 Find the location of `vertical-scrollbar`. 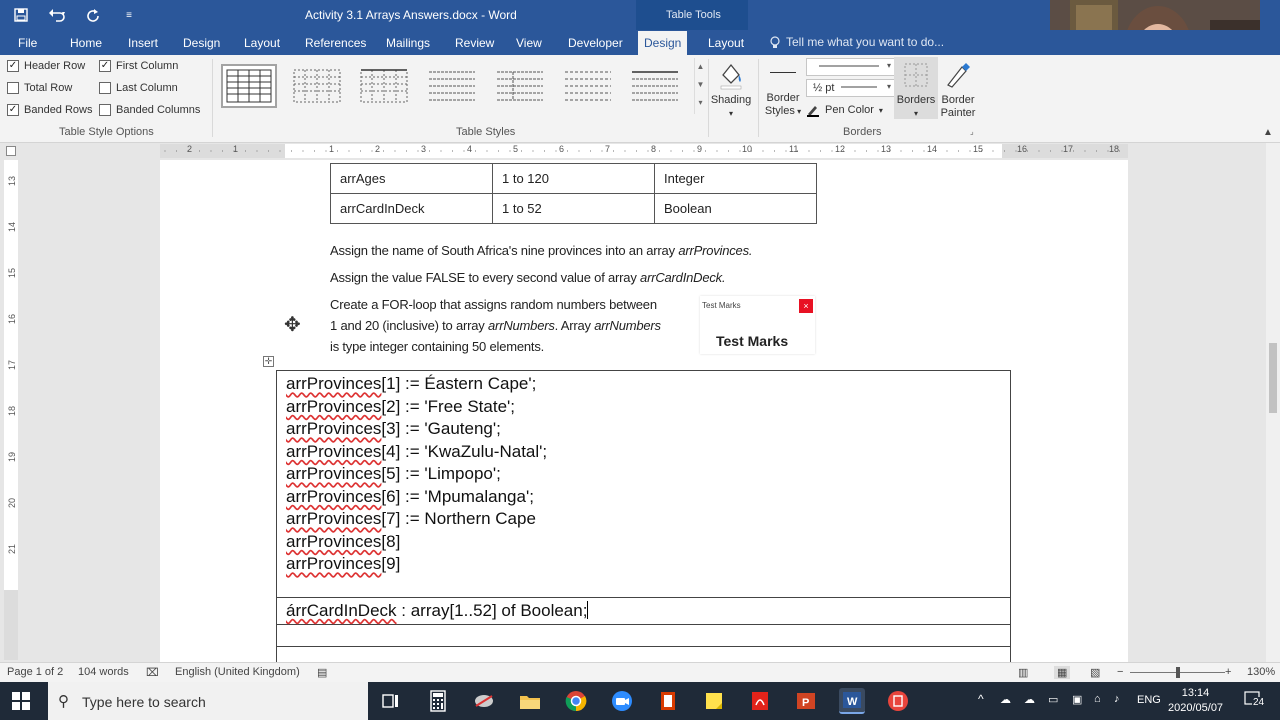

vertical-scrollbar is located at coordinates (1273, 402).